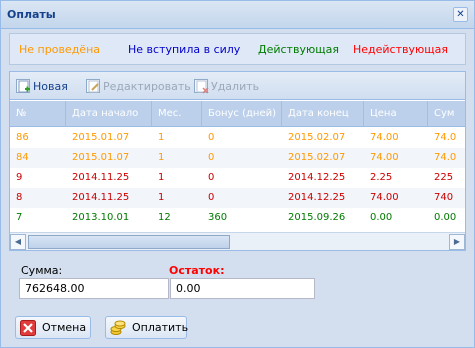 This screenshot has height=348, width=475. Describe the element at coordinates (201, 86) in the screenshot. I see `delete-document-icon` at that location.